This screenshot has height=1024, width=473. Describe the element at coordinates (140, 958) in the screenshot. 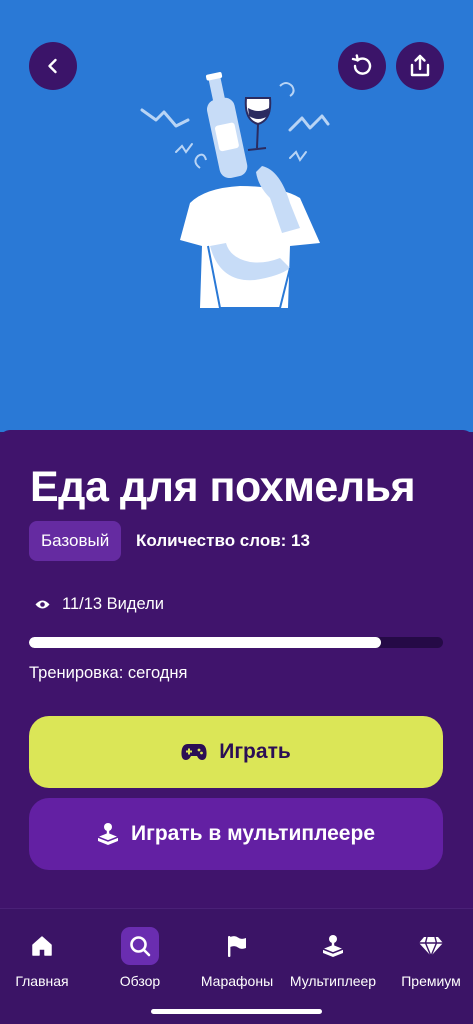

I see `tab-overview: Обзор` at that location.